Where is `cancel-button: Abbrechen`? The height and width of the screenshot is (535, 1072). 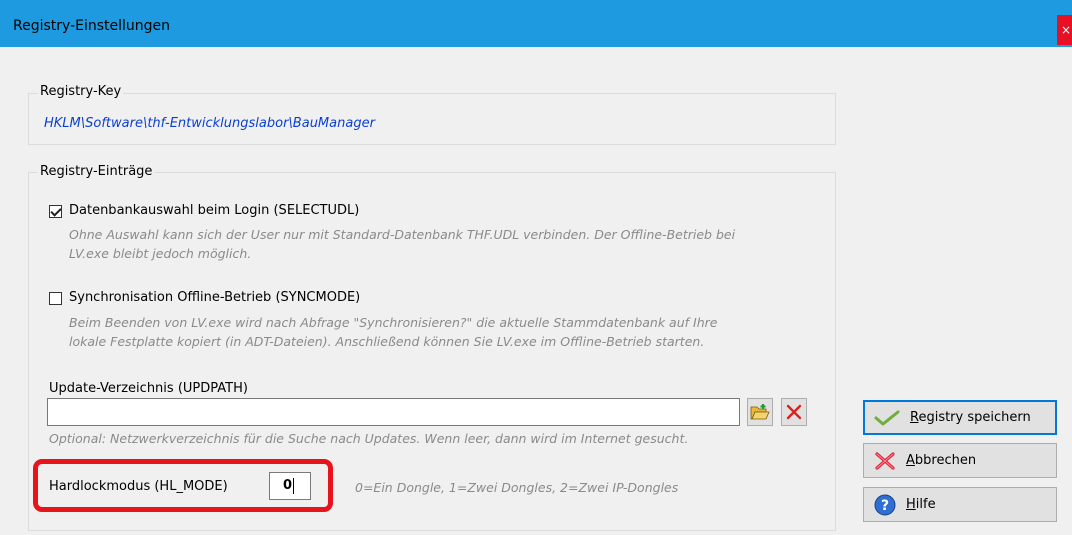 cancel-button: Abbrechen is located at coordinates (960, 460).